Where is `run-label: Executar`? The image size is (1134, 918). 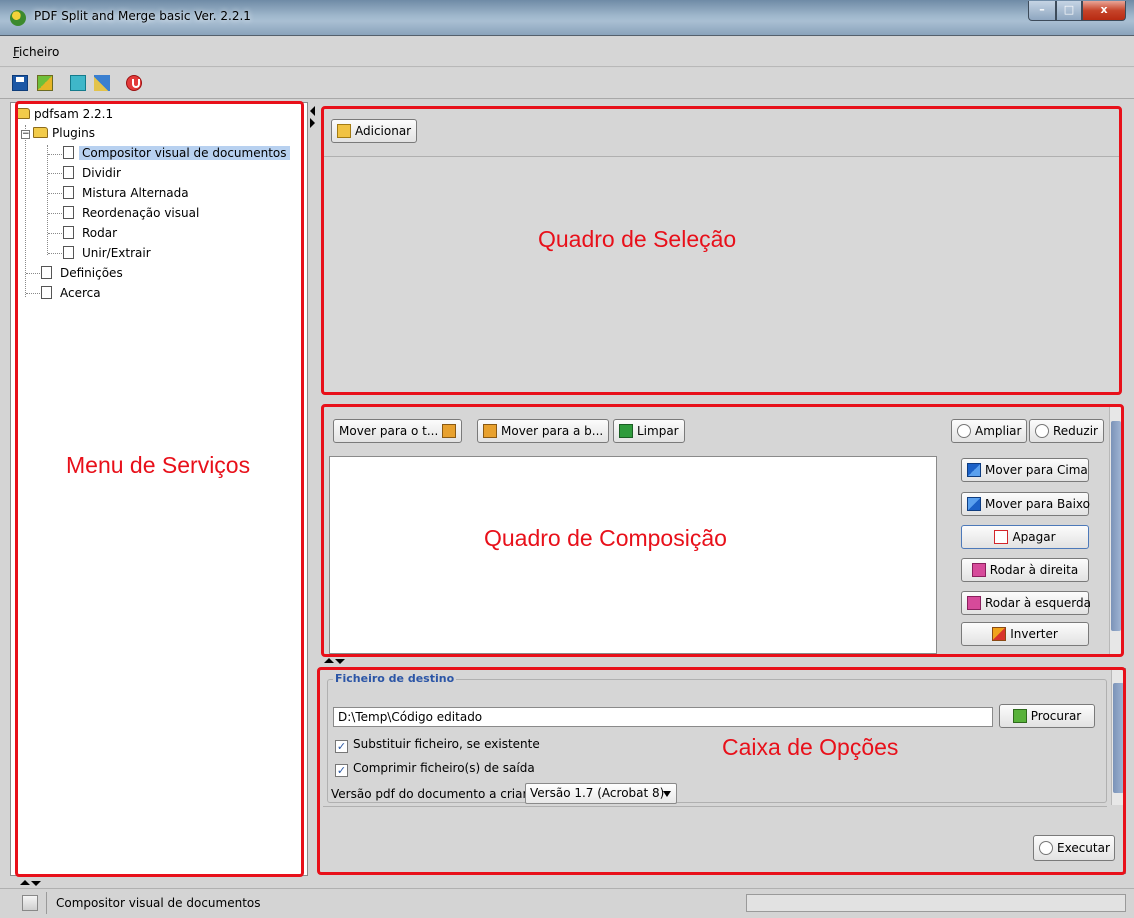 run-label: Executar is located at coordinates (1083, 848).